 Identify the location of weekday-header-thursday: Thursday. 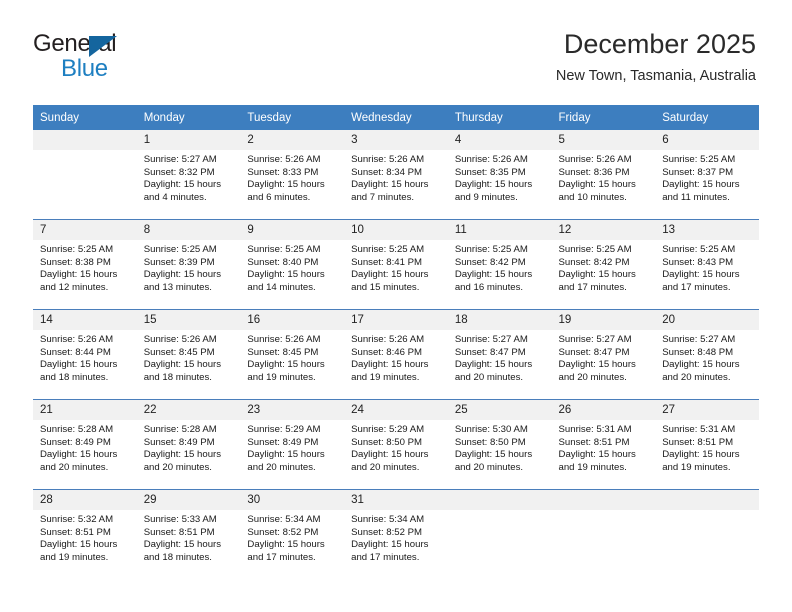
(499, 117).